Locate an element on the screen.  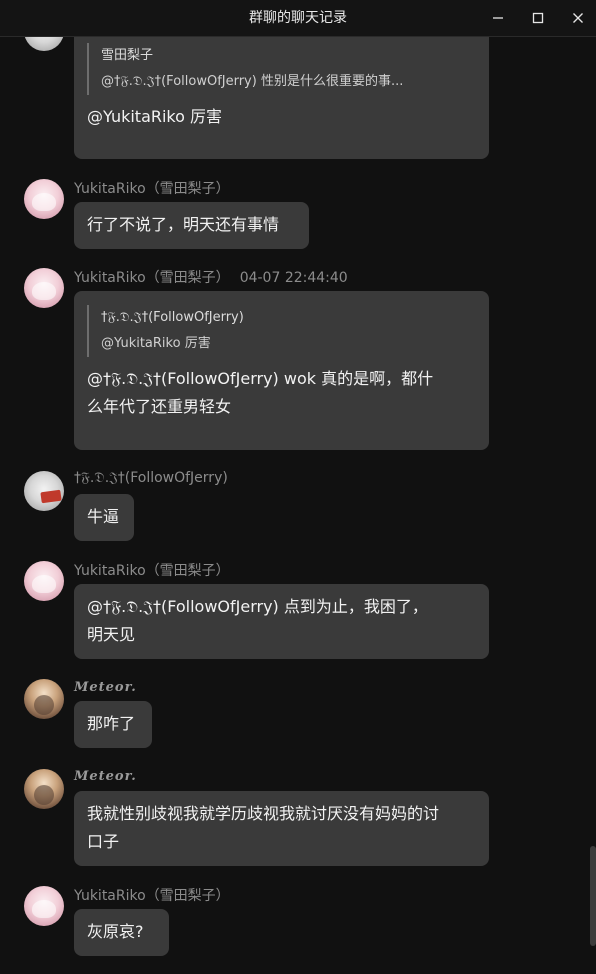
message-bubble: 灰原哀? is located at coordinates (121, 932).